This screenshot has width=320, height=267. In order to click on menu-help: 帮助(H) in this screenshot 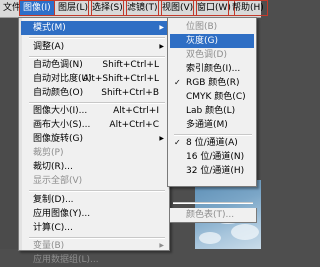, I will do `click(248, 8)`.